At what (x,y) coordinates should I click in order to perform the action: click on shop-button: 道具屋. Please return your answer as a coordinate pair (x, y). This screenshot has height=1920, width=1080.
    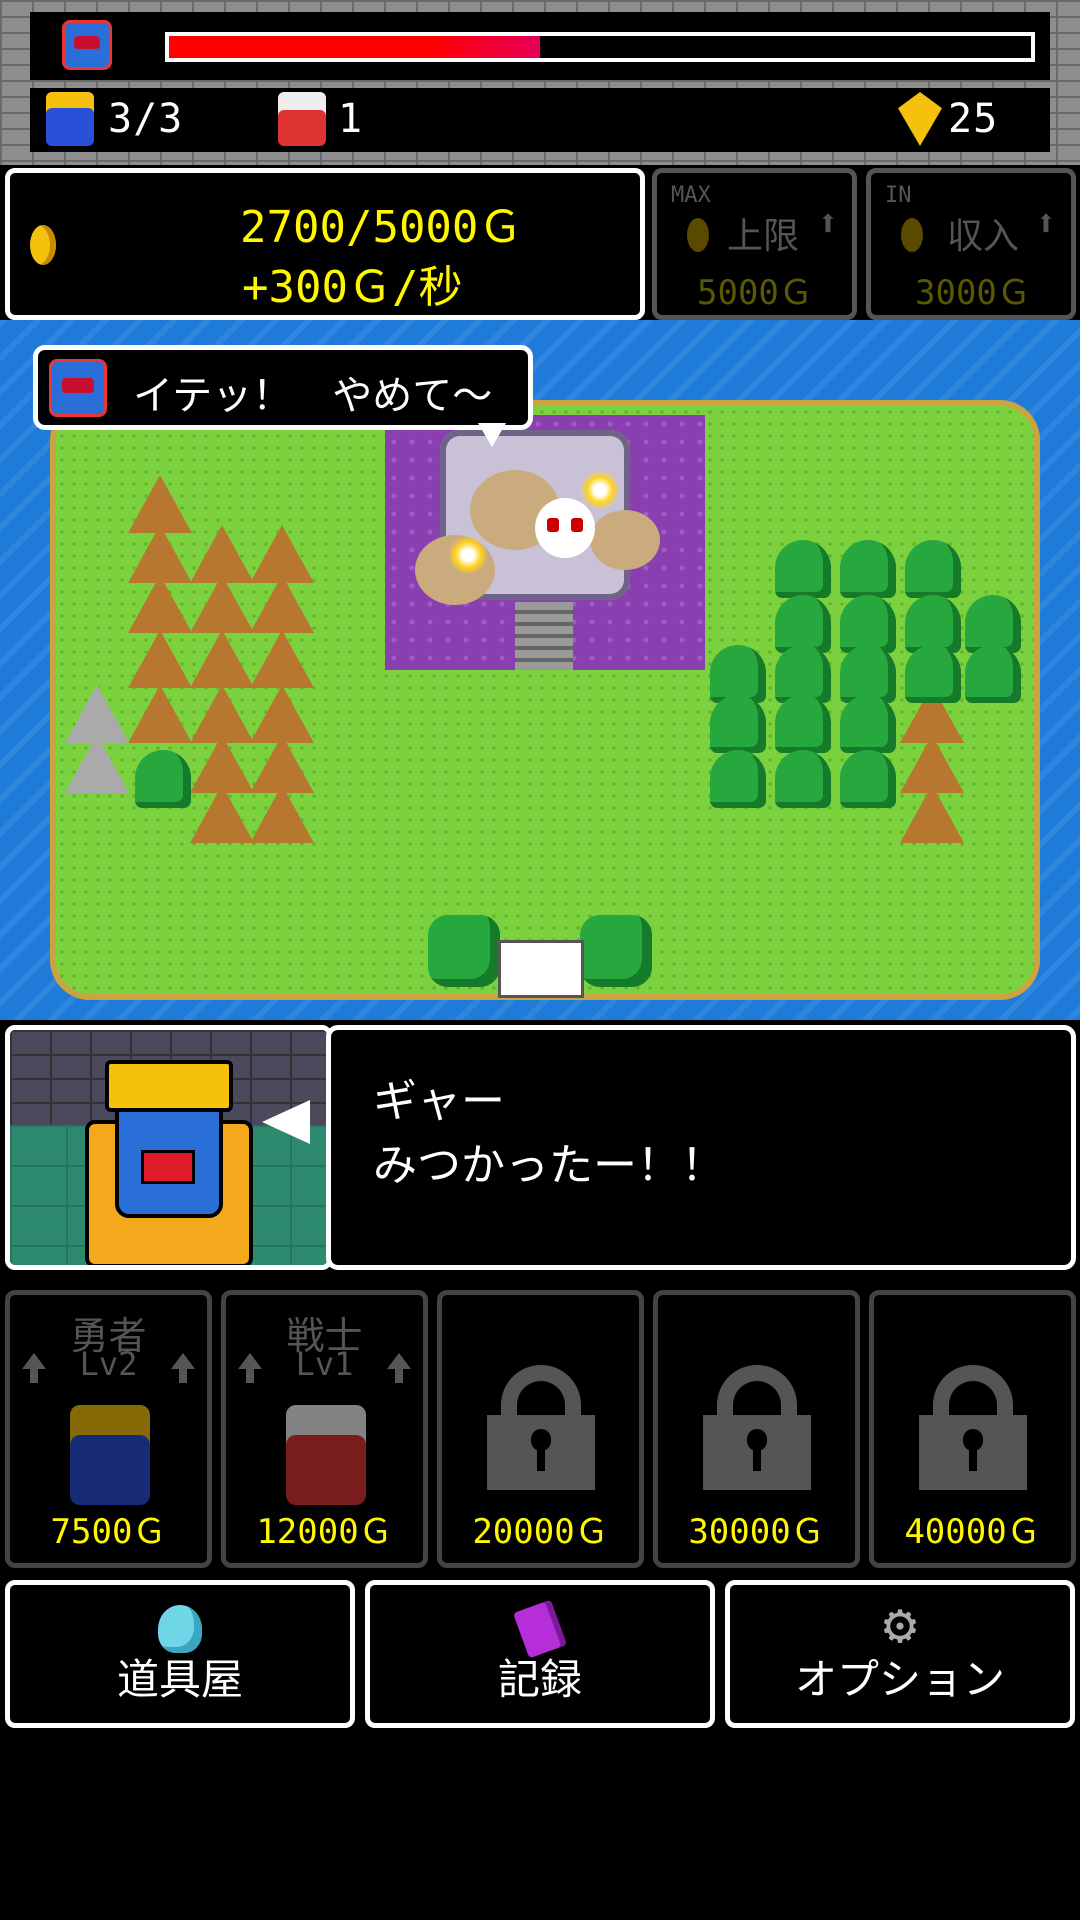
    Looking at the image, I should click on (180, 1654).